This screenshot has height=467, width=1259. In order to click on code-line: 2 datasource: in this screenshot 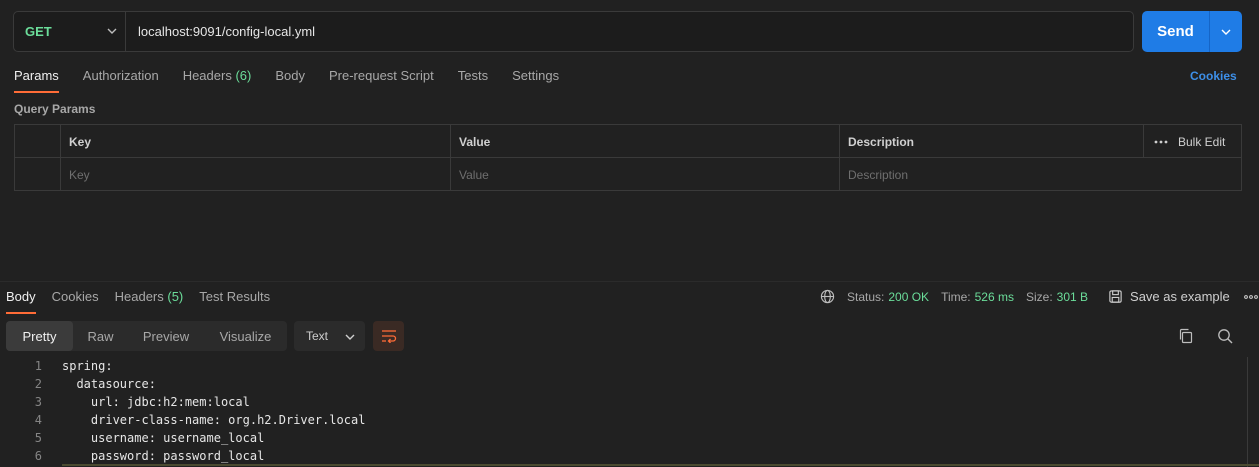, I will do `click(629, 384)`.